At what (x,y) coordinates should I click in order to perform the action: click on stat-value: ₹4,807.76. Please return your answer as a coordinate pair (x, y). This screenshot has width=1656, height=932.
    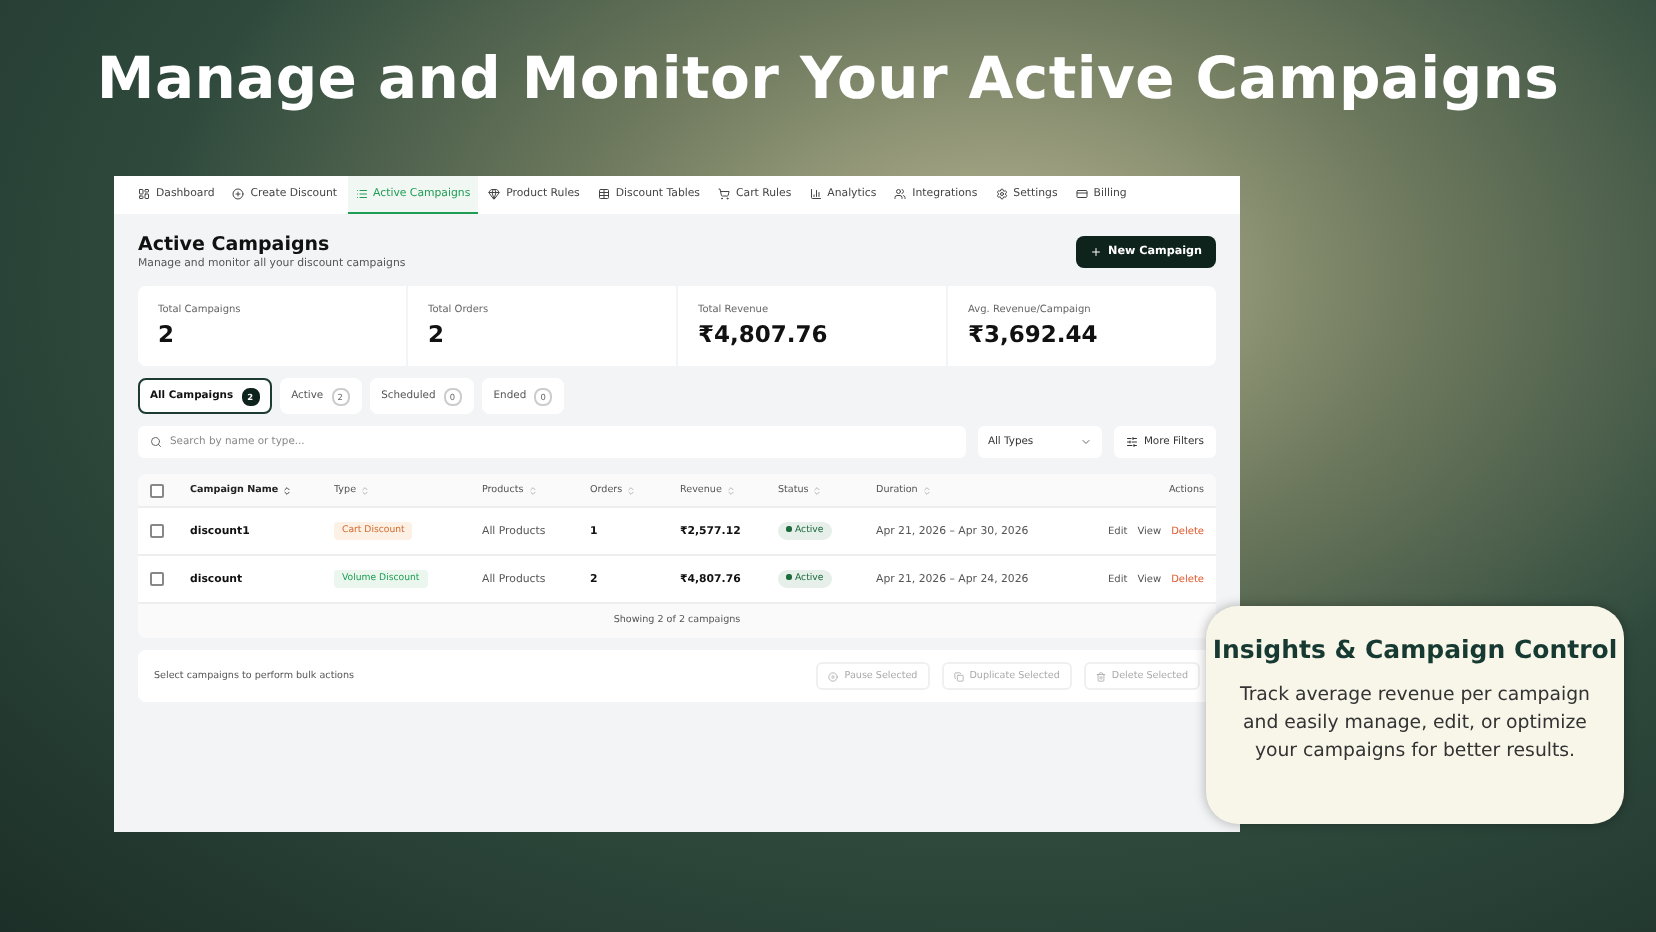
    Looking at the image, I should click on (764, 334).